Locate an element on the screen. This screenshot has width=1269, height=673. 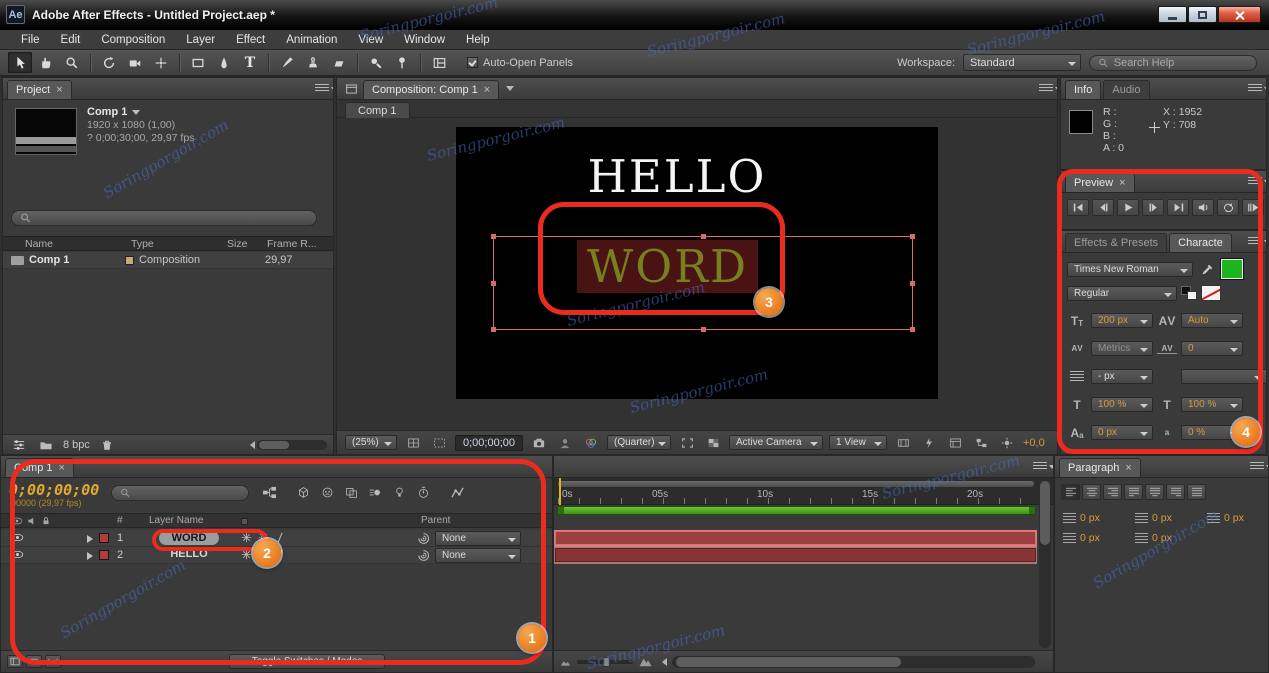
tab-character: Characte is located at coordinates (1200, 242).